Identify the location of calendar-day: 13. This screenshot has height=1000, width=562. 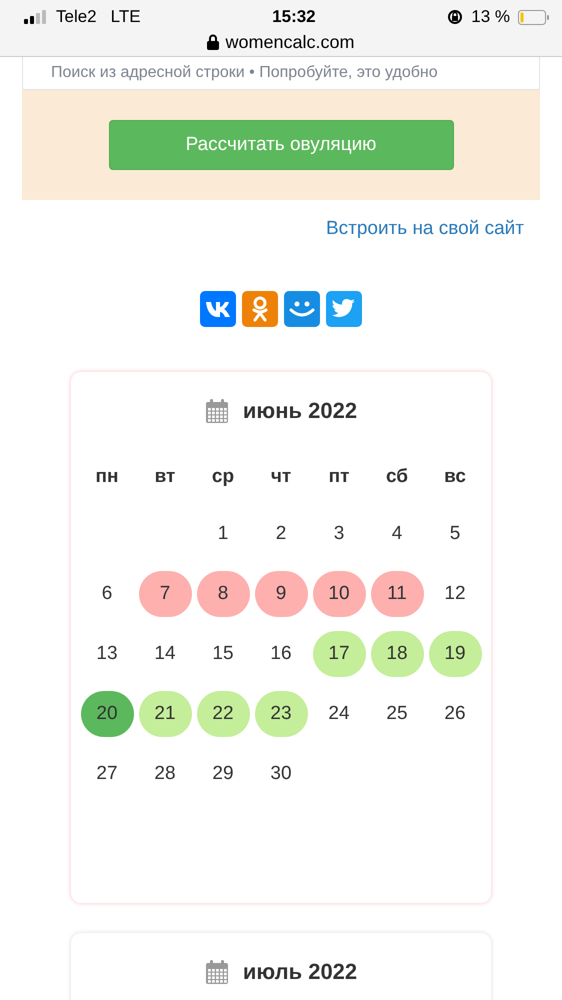
(107, 654).